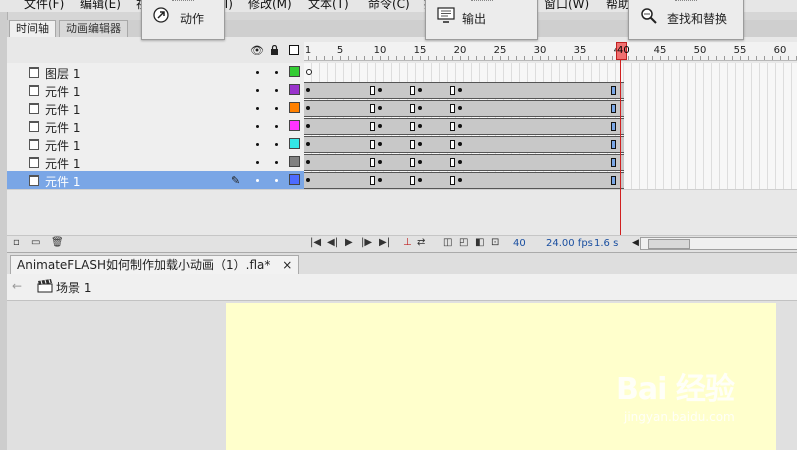 The height and width of the screenshot is (450, 797). What do you see at coordinates (366, 242) in the screenshot?
I see `next-frame-icon: |▶` at bounding box center [366, 242].